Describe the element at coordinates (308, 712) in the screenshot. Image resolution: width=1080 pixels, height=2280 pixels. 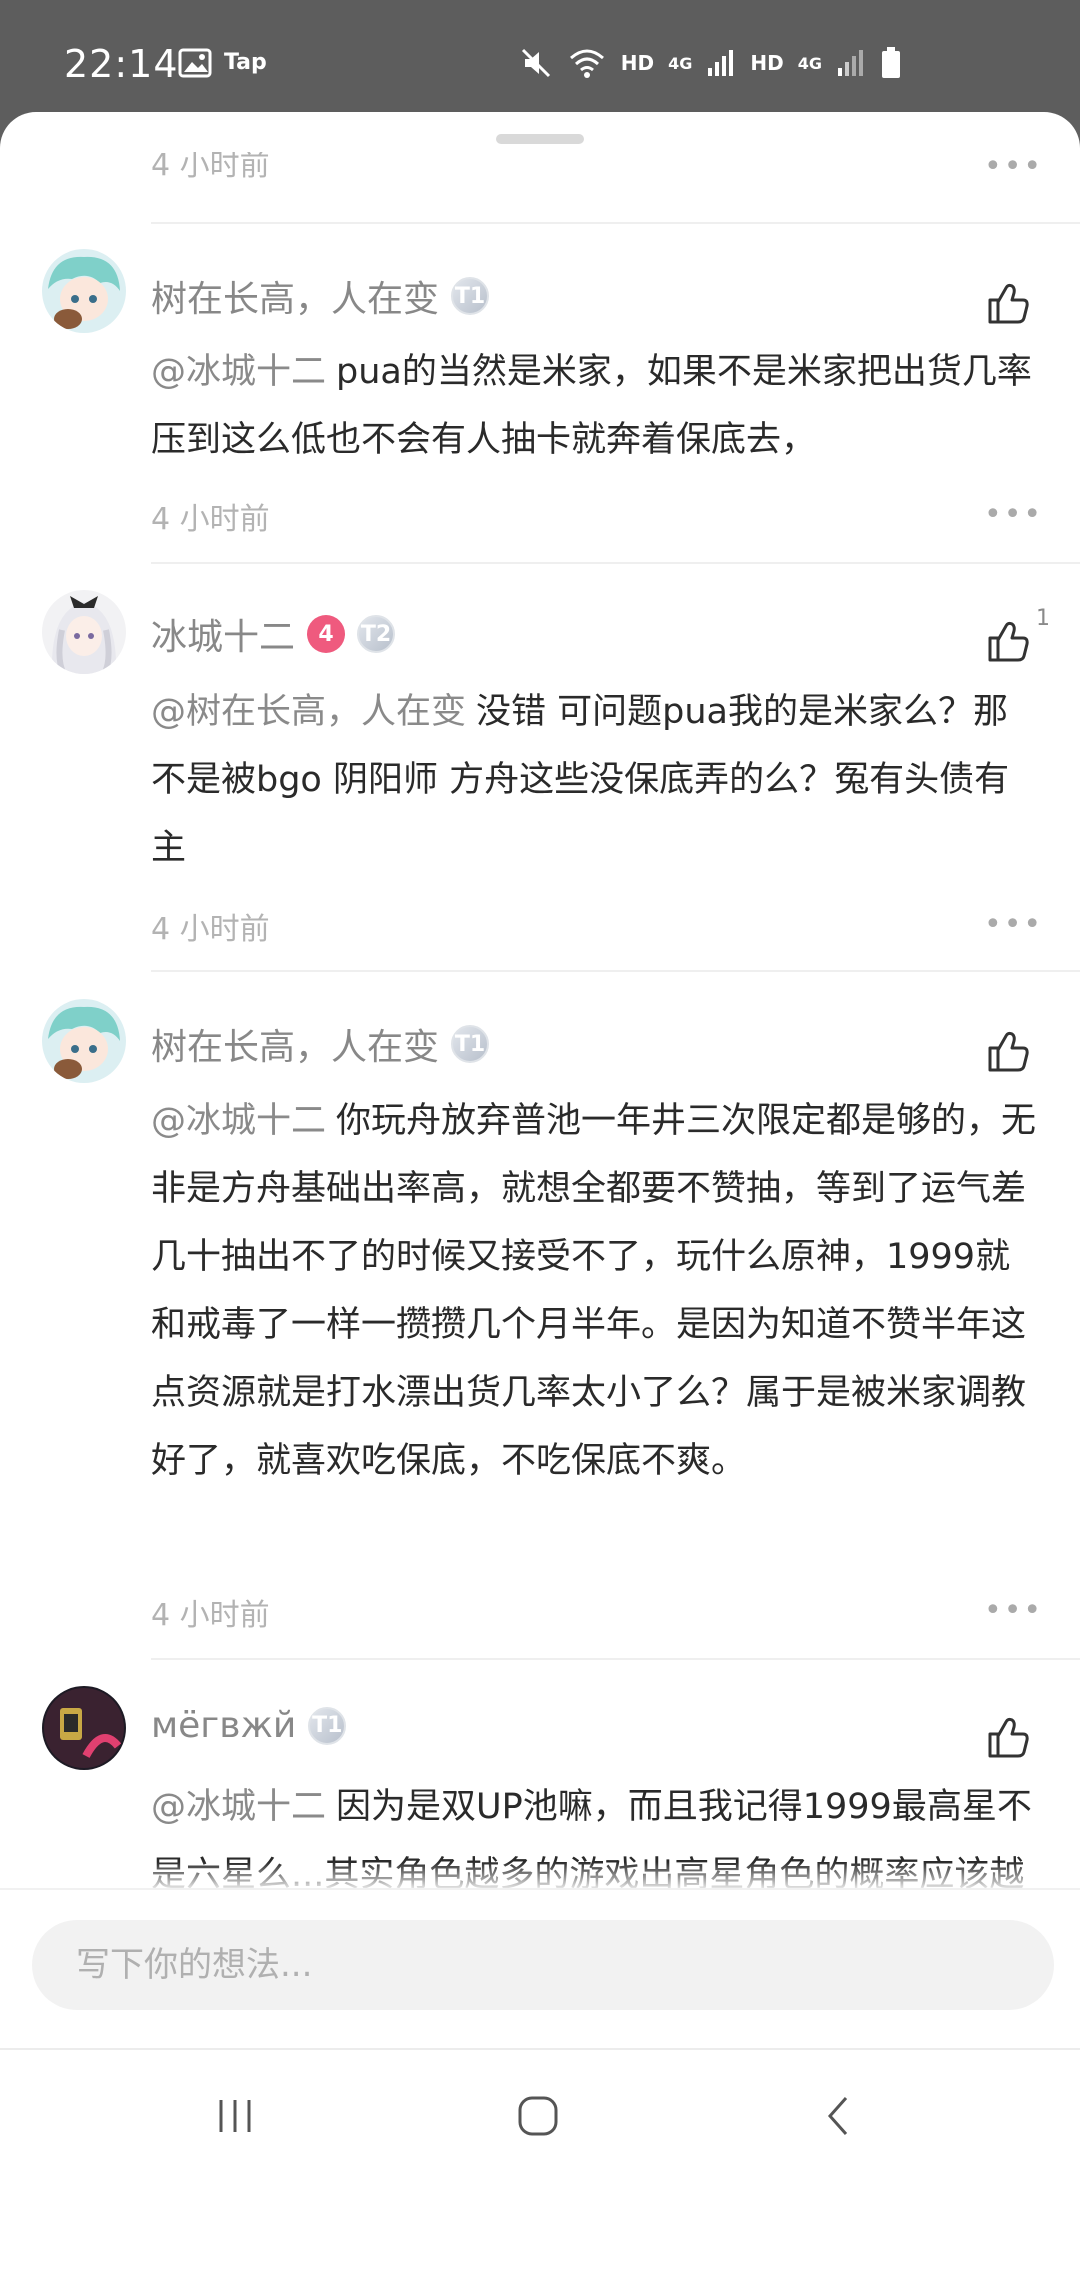
I see `mention-link: @树在长高，人在变` at that location.